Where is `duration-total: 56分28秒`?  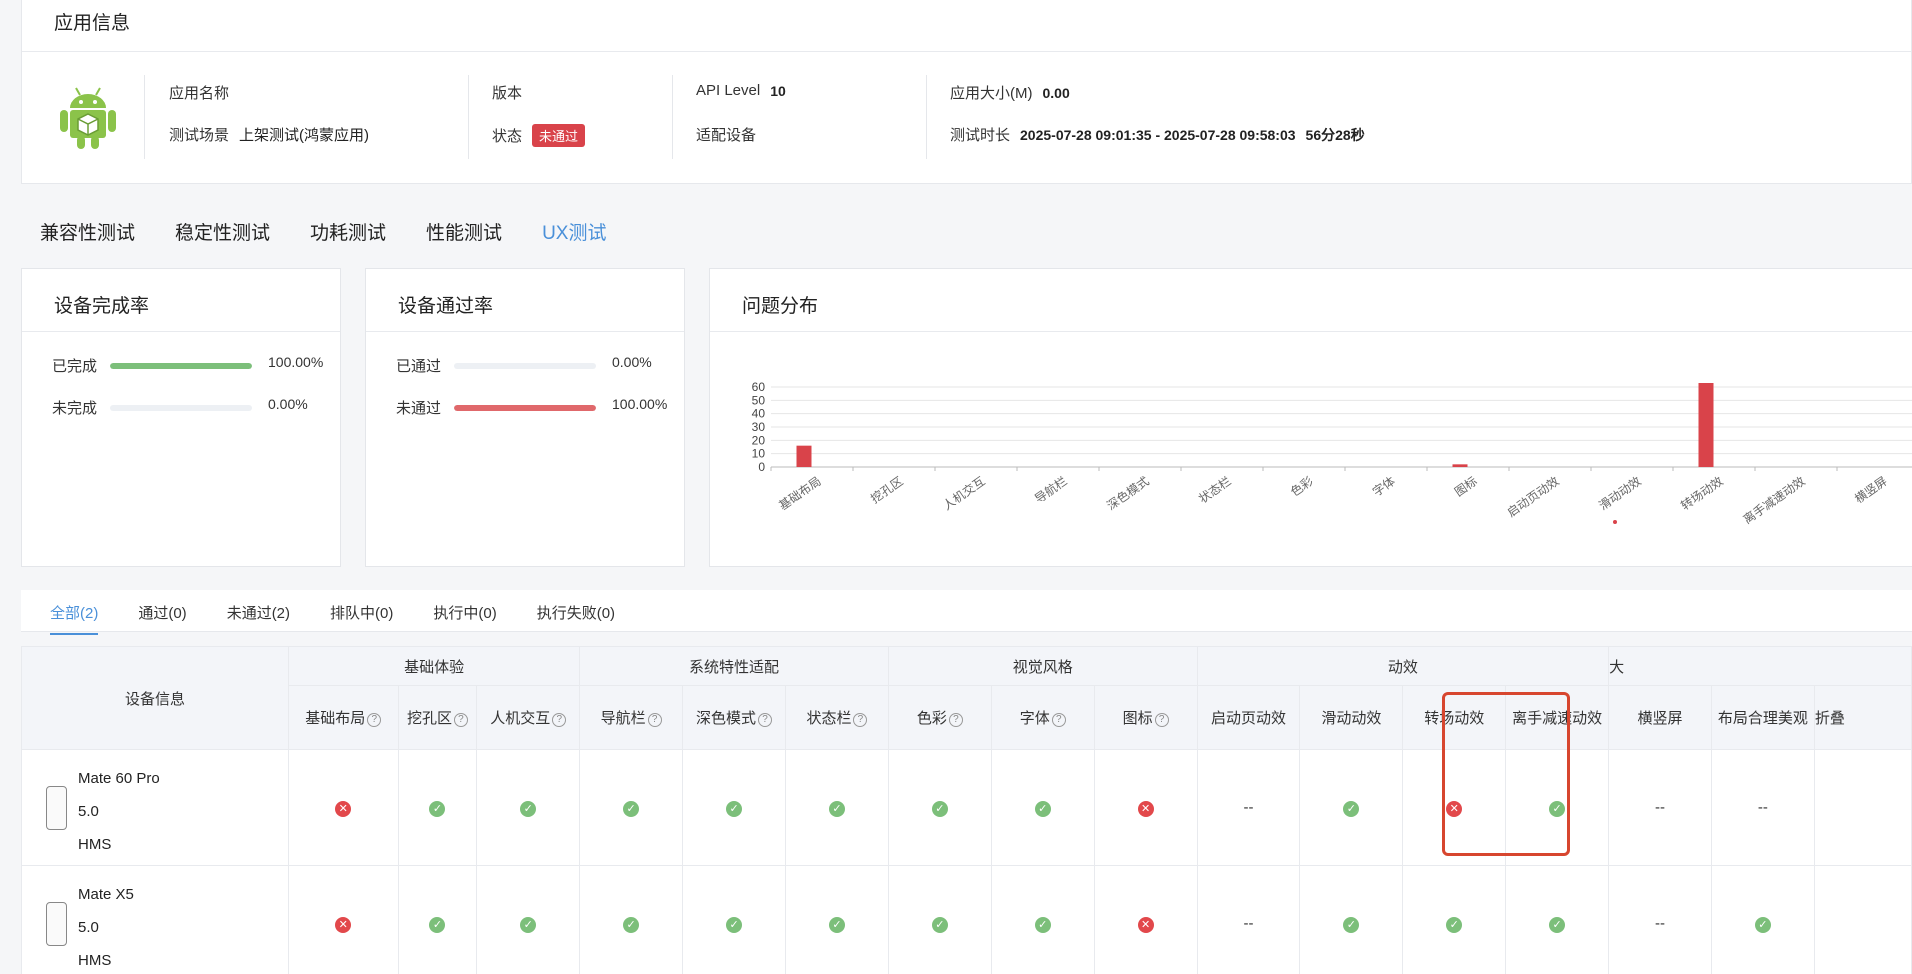
duration-total: 56分28秒 is located at coordinates (1335, 134).